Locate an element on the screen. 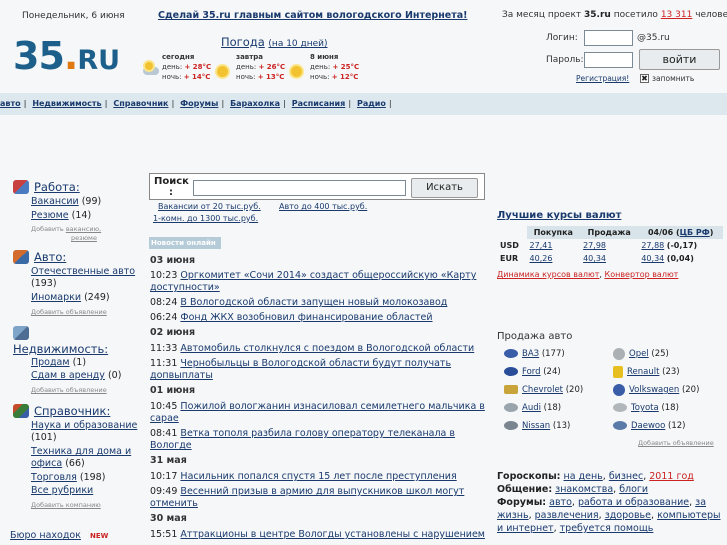 The width and height of the screenshot is (727, 545). section-avto: Авто: is located at coordinates (50, 257).